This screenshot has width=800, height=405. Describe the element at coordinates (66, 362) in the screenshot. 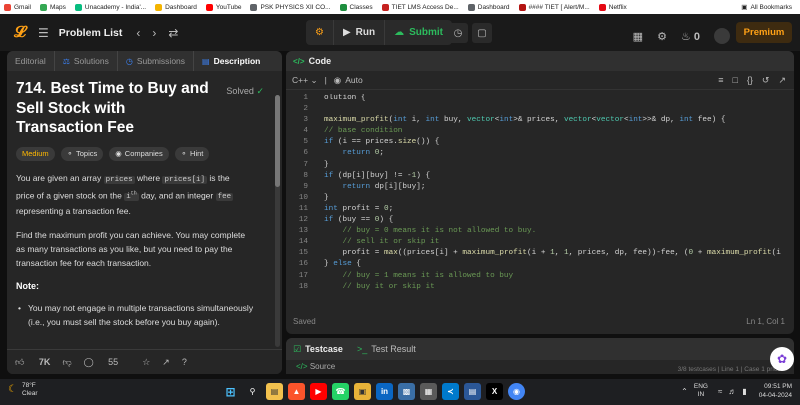

I see `dislike-icon: 👎︎` at that location.